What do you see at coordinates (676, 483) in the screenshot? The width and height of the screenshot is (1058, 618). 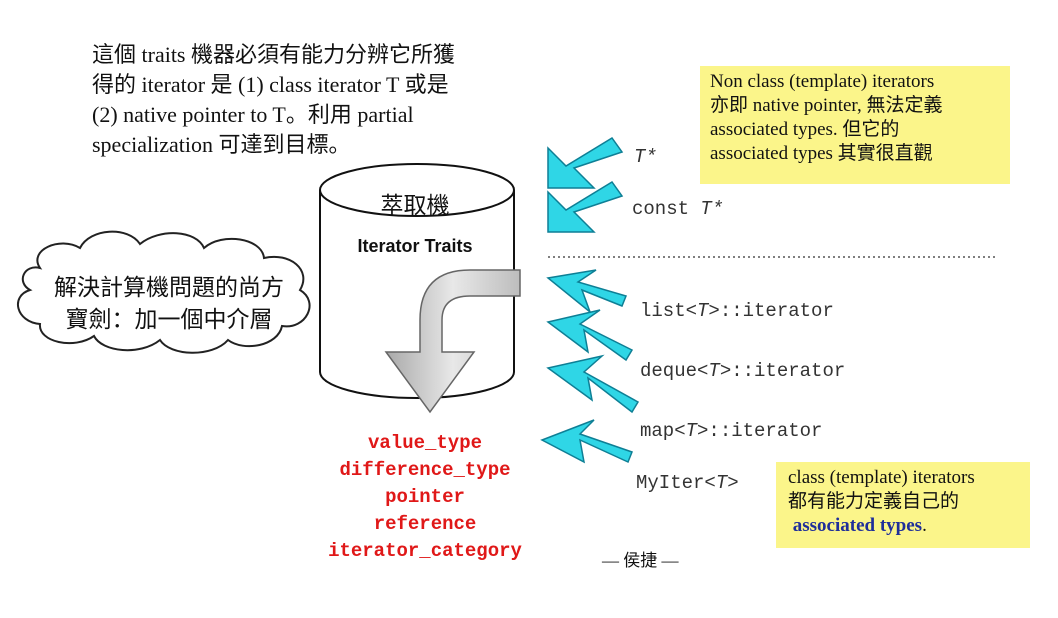 I see `iterator-prefix: MyIter<` at bounding box center [676, 483].